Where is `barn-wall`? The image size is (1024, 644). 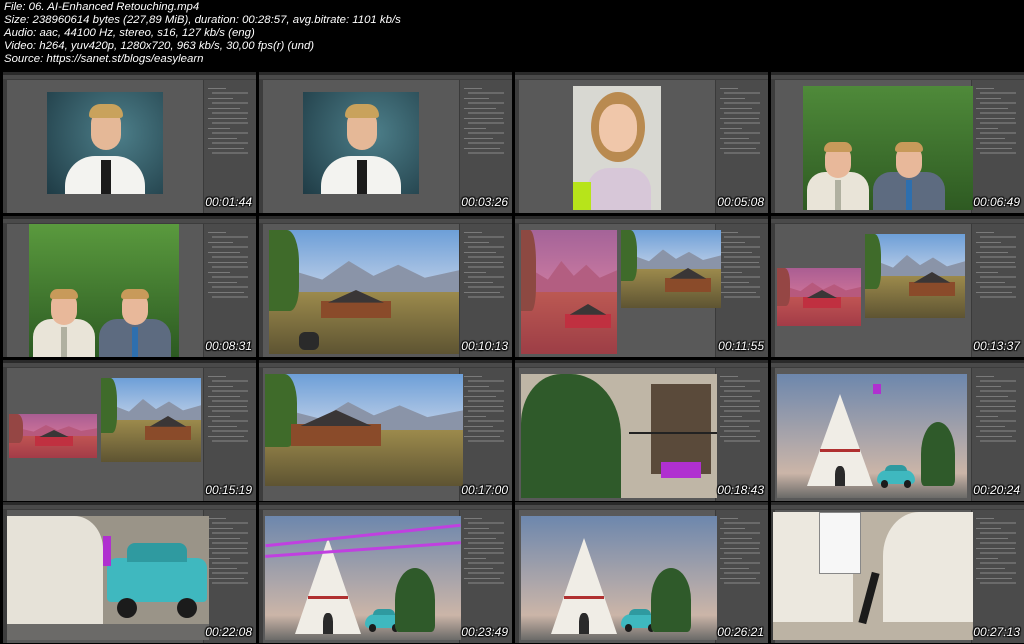
barn-wall is located at coordinates (356, 309).